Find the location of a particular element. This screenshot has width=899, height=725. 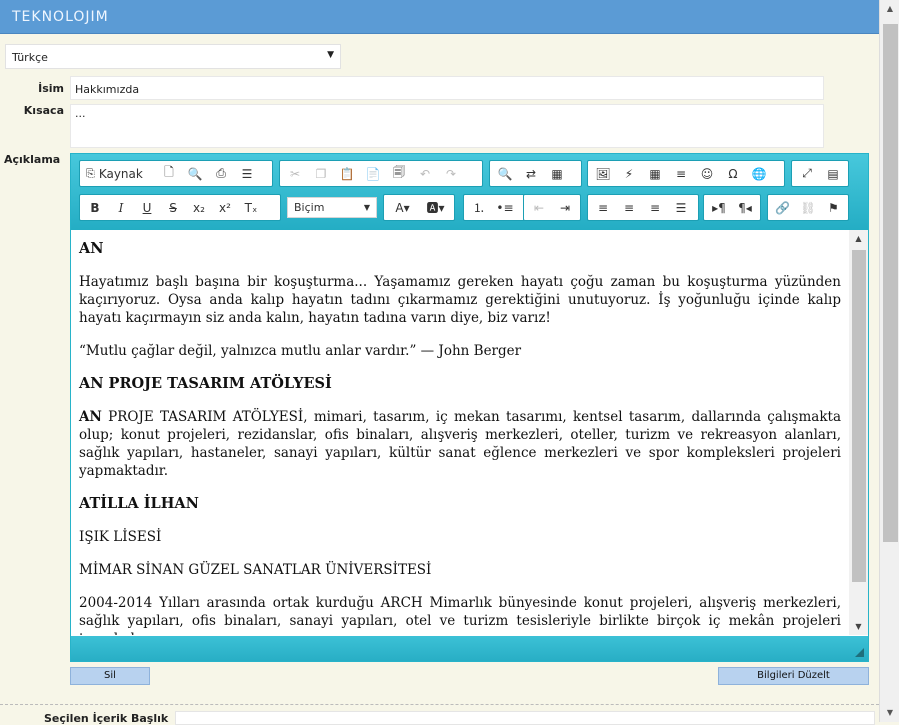

replace-icon: ⇄ is located at coordinates (531, 174).